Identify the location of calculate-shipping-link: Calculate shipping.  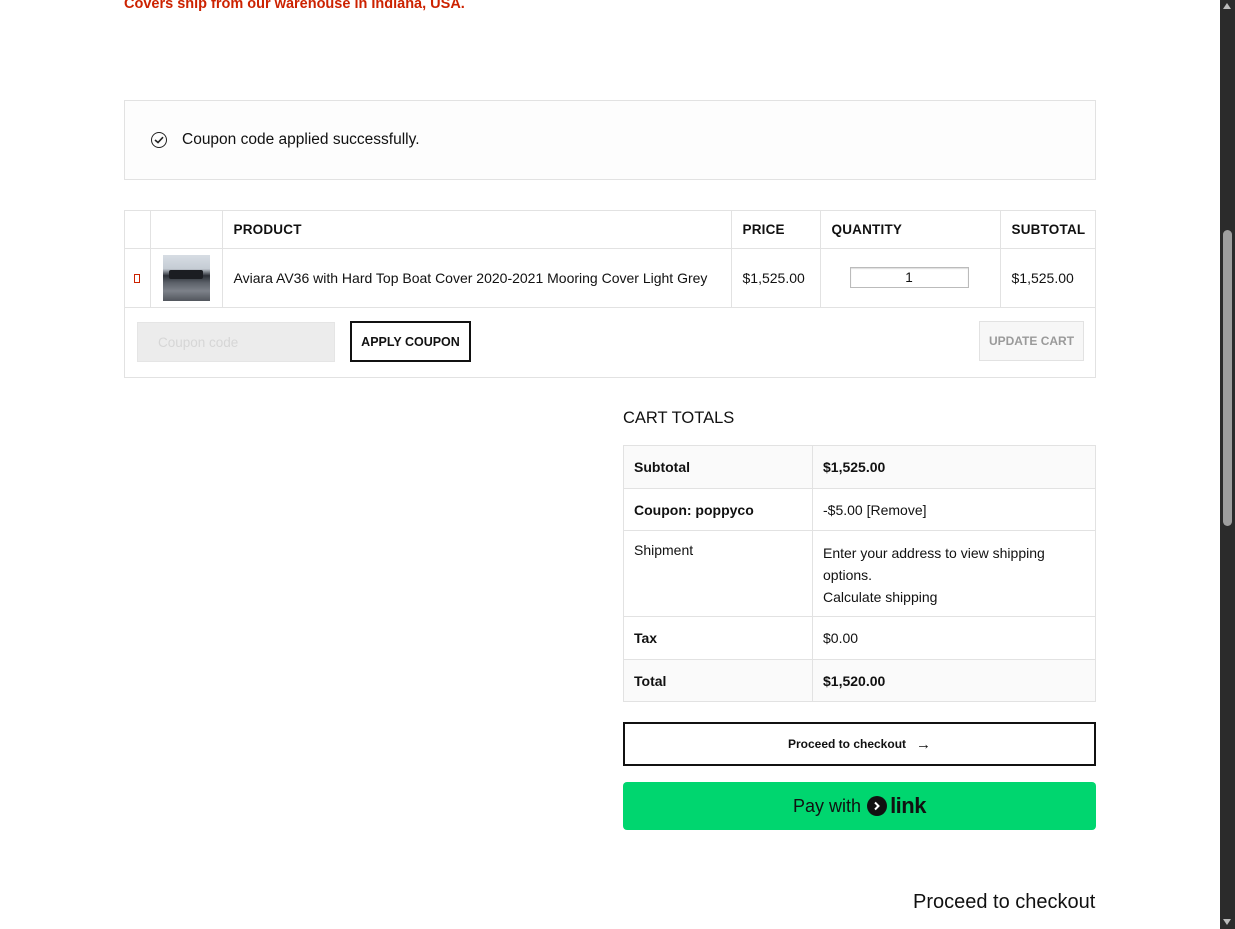
(954, 597).